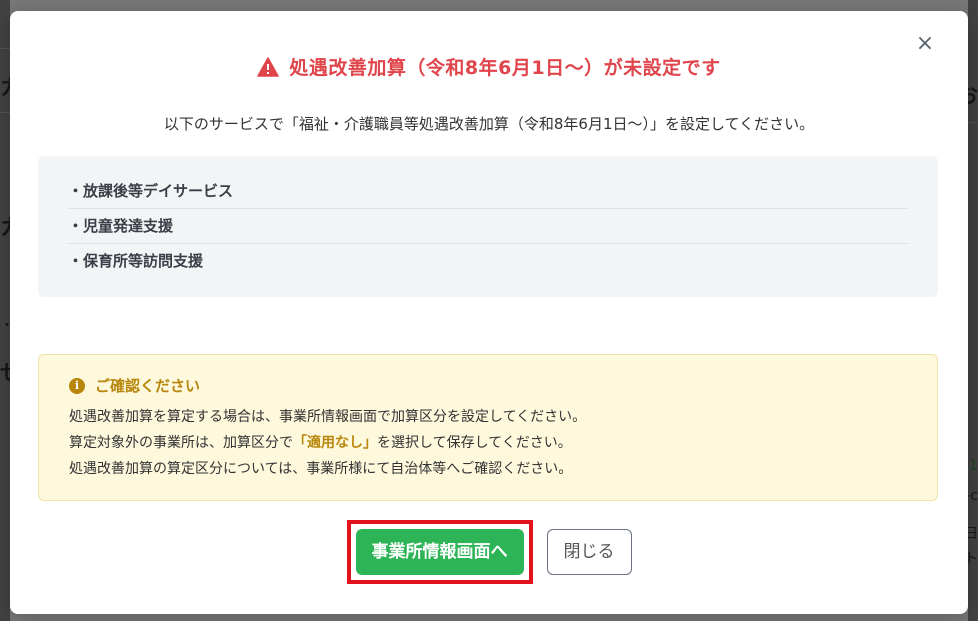 The width and height of the screenshot is (978, 621). I want to click on highlight-frame: 事業所情報画面へ, so click(439, 552).